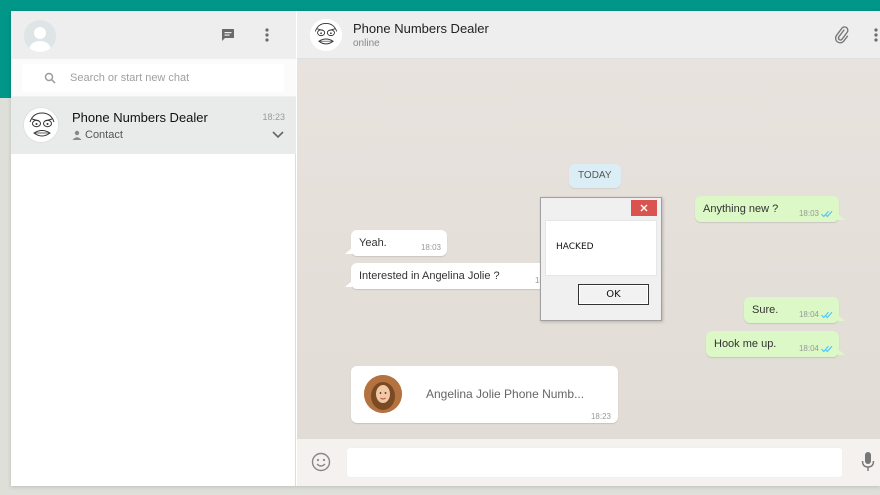  What do you see at coordinates (600, 416) in the screenshot?
I see `contact-card-time: 18:23` at bounding box center [600, 416].